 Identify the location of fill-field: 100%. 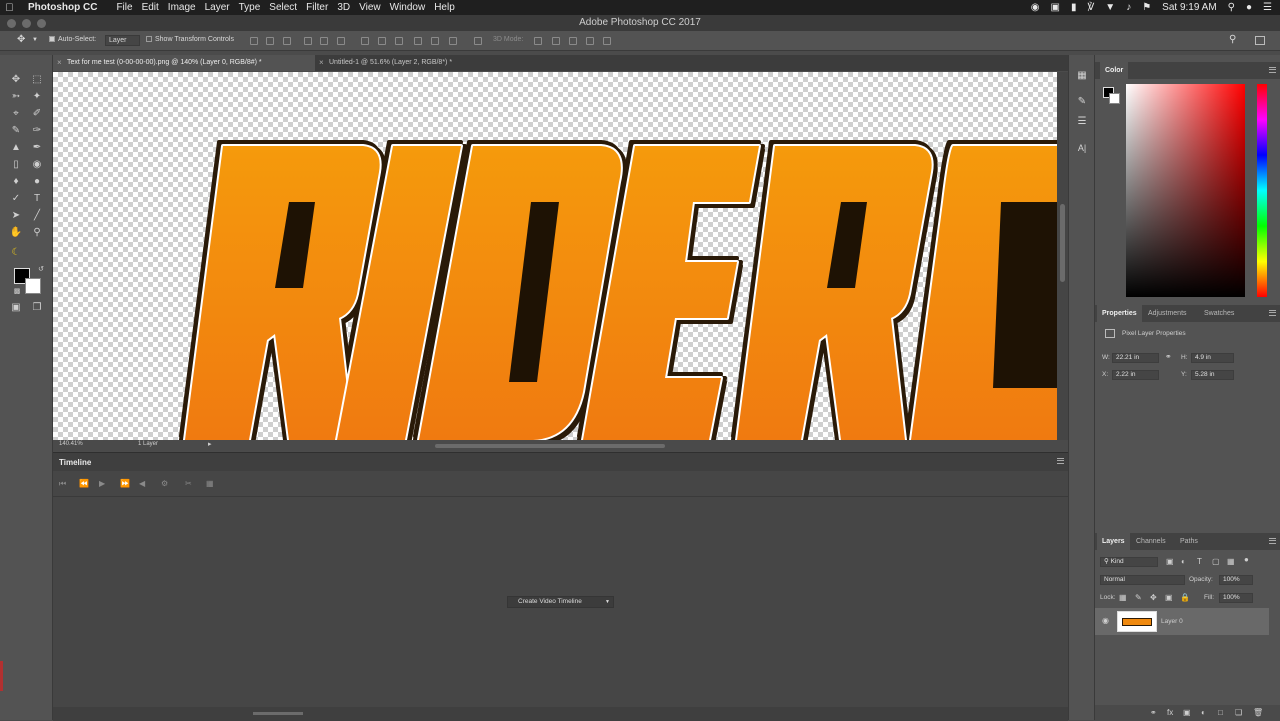
(1236, 598).